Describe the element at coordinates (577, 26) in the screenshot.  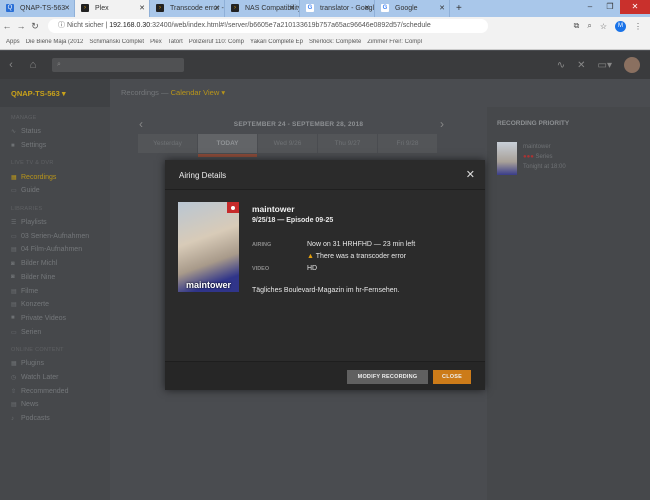
I see `translate-icon: ⧉` at that location.